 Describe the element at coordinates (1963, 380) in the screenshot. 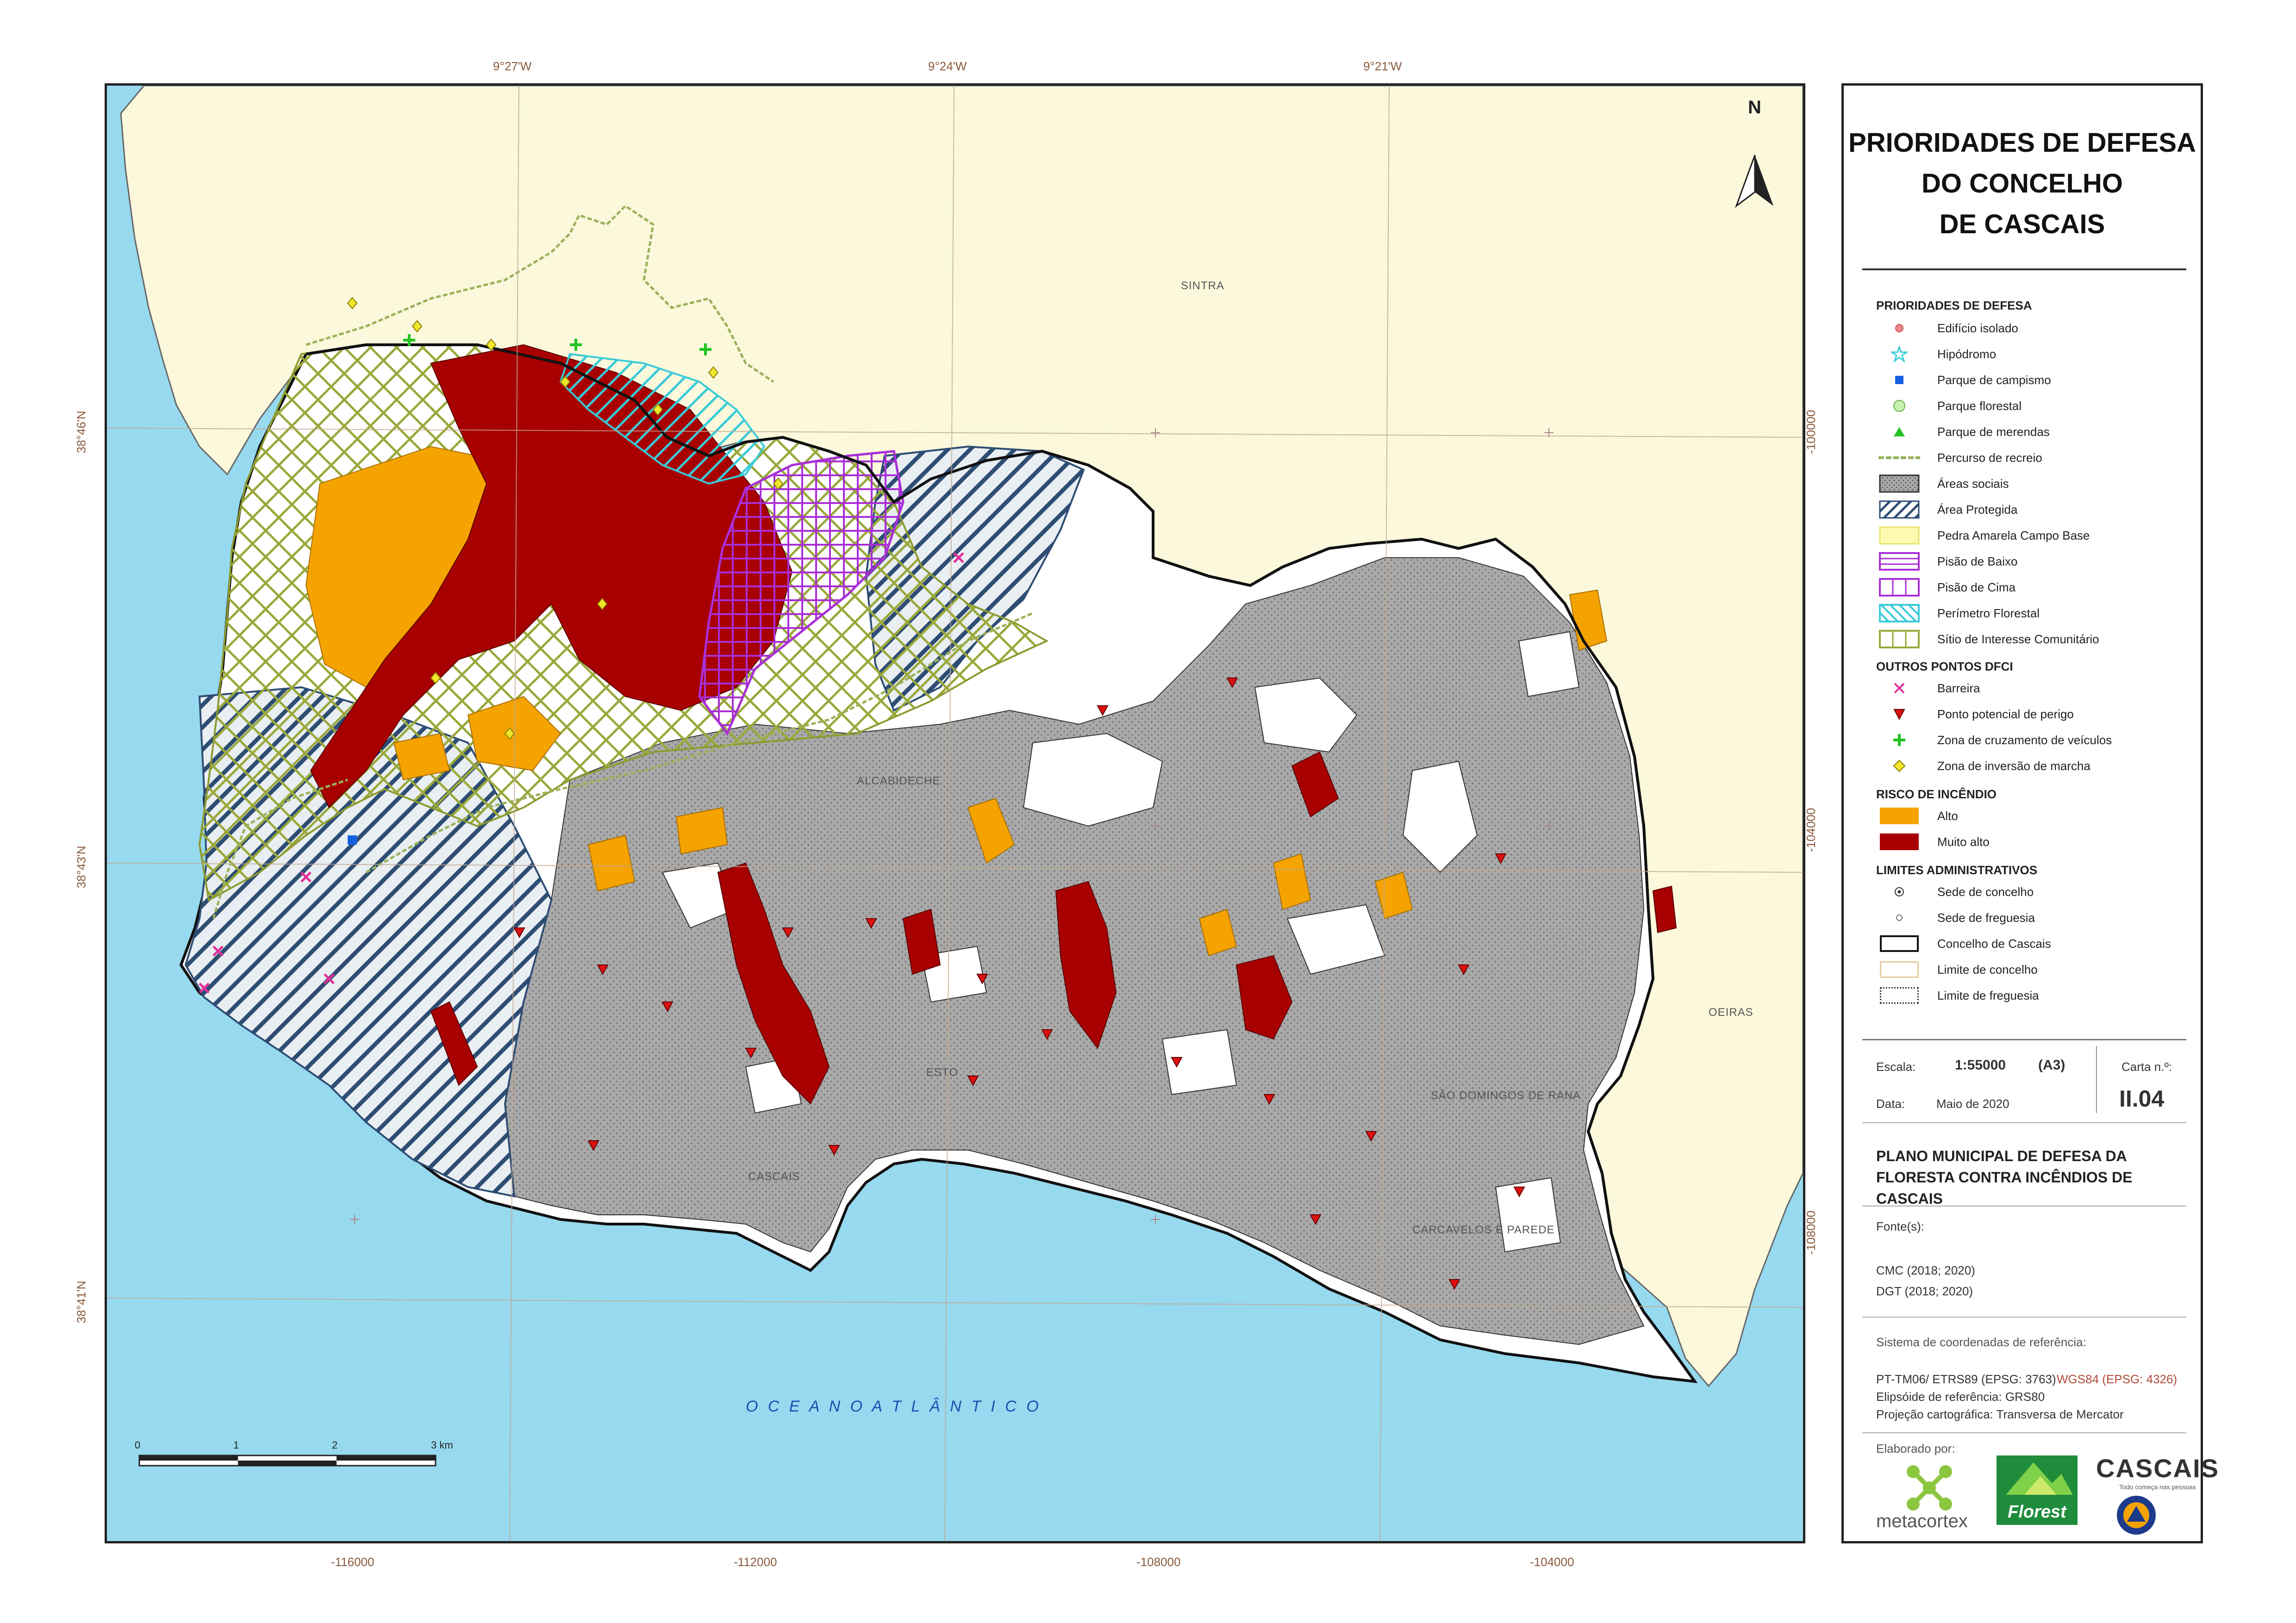

I see `legend-item-camping: Parque de campismo` at that location.